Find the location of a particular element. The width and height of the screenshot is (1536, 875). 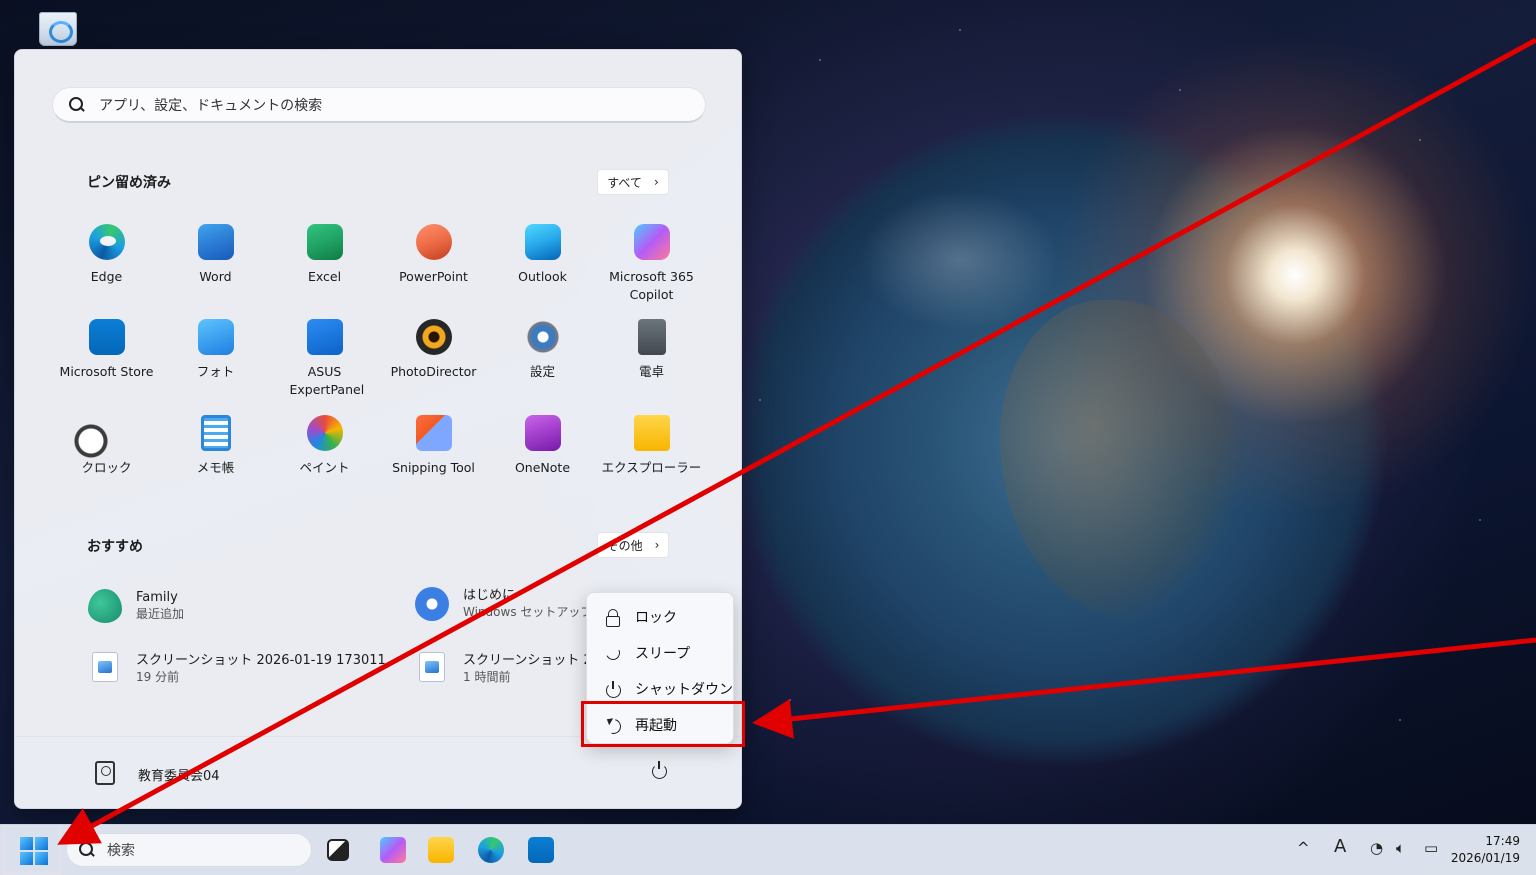

recycle-bin-icon is located at coordinates (58, 30).